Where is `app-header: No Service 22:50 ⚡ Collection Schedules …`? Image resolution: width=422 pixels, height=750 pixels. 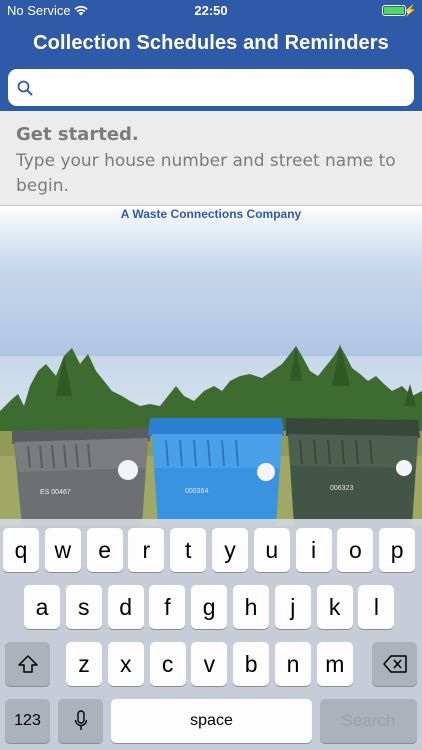
app-header: No Service 22:50 ⚡ Collection Schedules … is located at coordinates (211, 33).